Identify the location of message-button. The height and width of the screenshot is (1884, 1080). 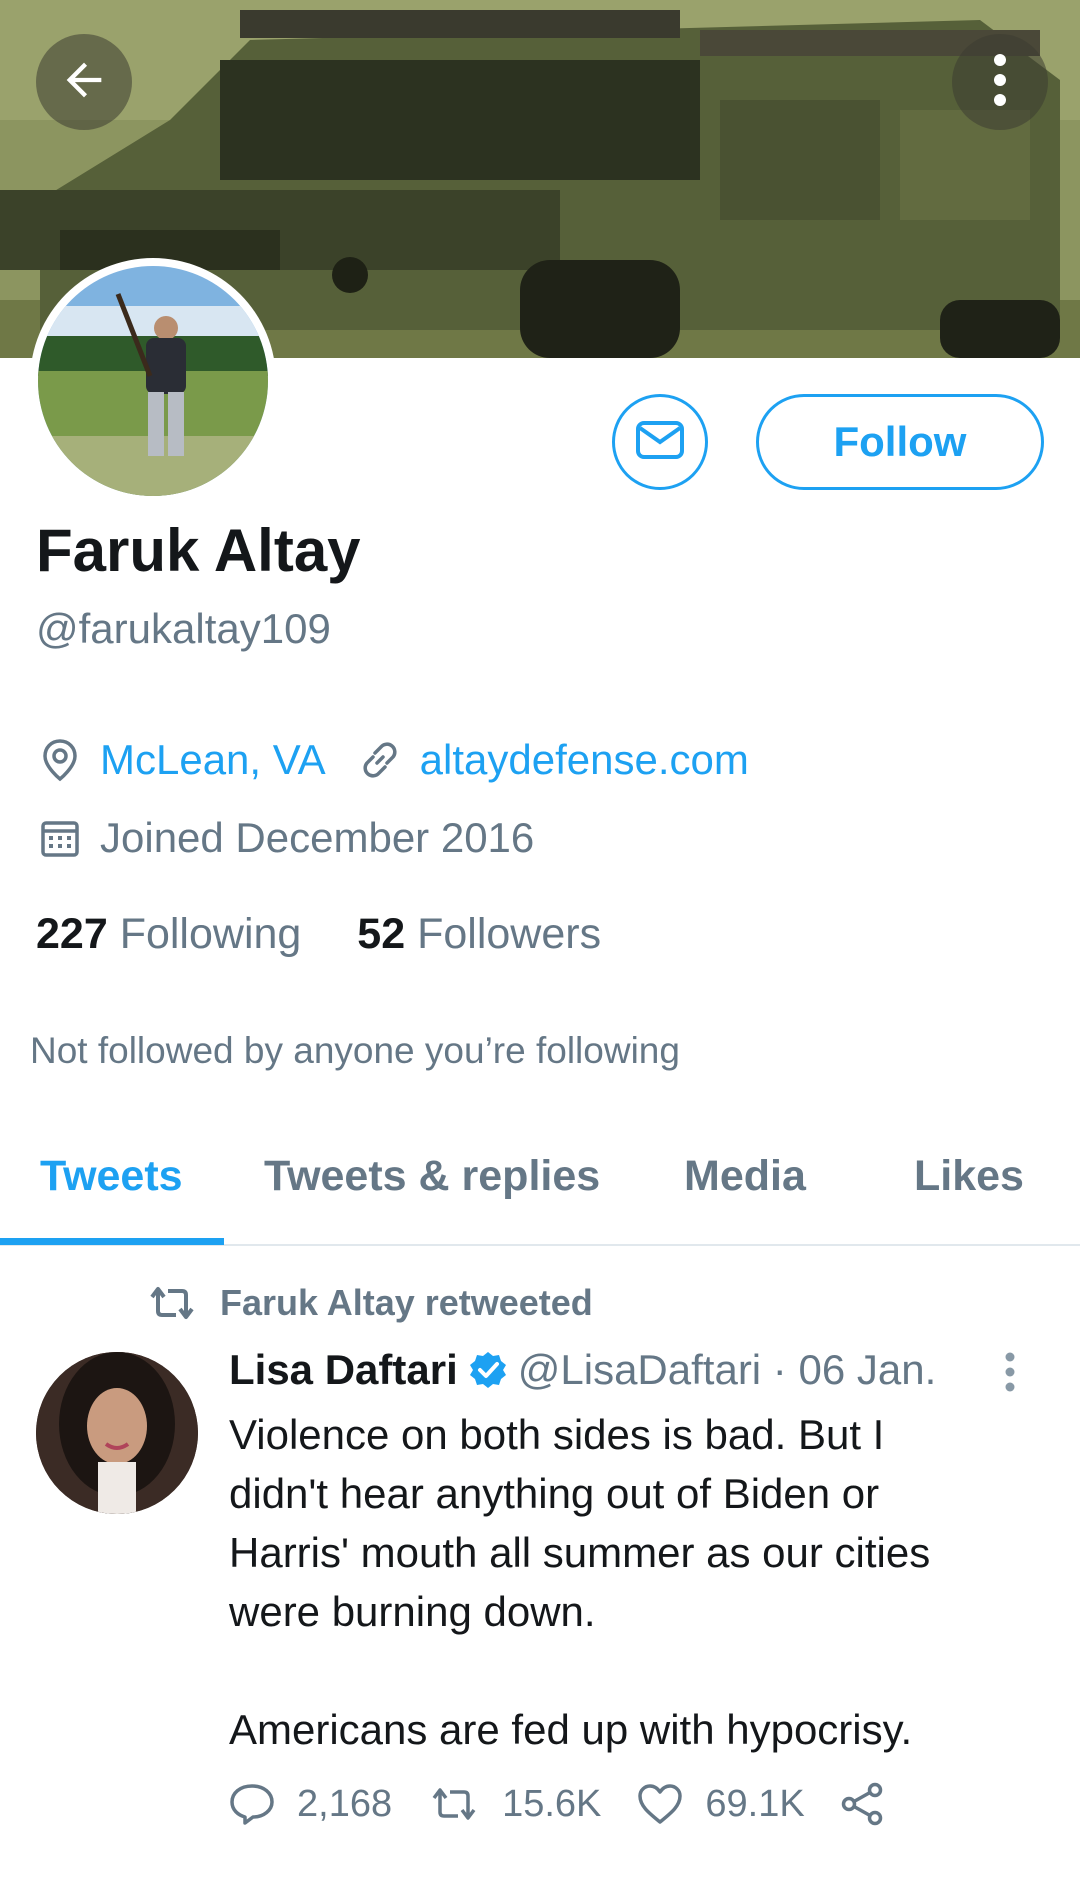
(660, 442).